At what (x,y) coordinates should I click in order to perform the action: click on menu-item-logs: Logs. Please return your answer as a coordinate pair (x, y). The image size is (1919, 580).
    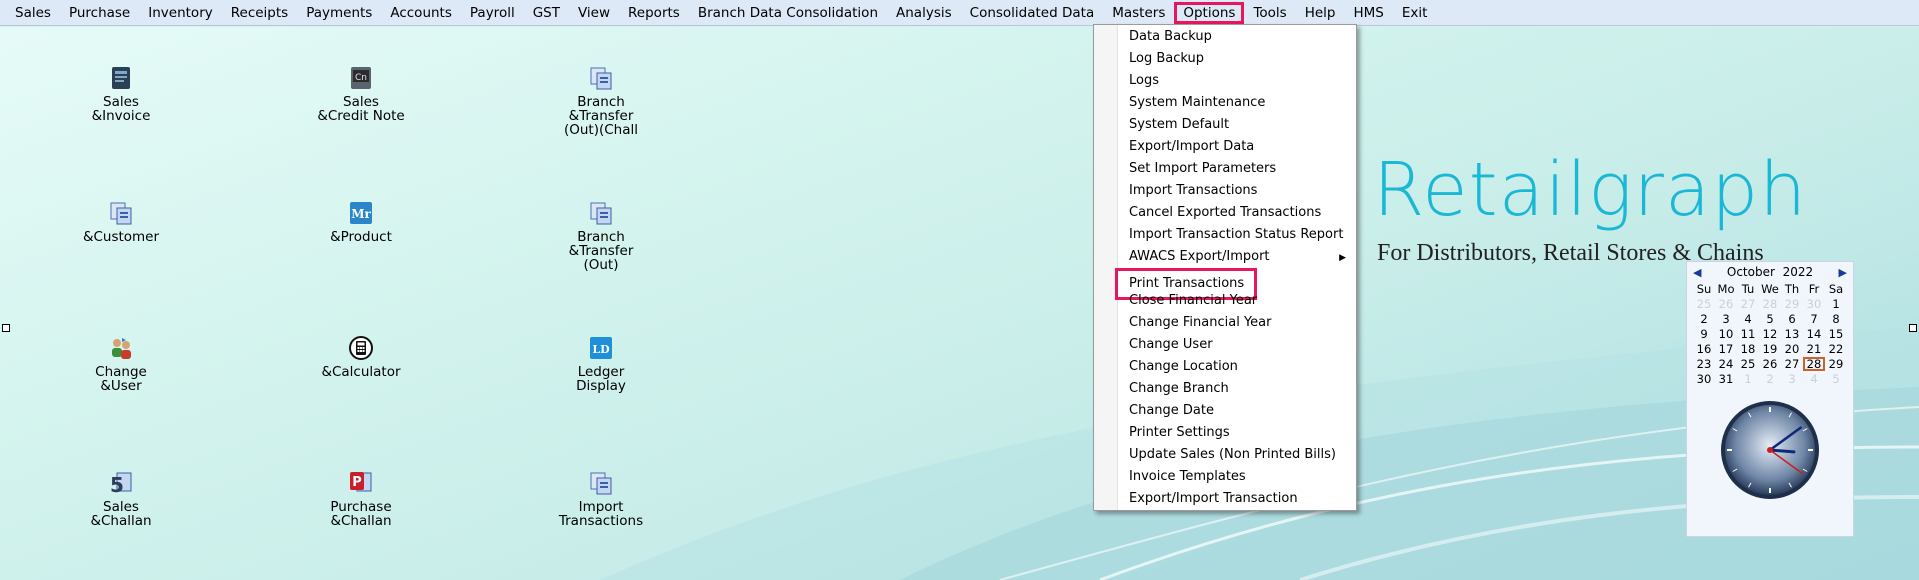
    Looking at the image, I should click on (1144, 81).